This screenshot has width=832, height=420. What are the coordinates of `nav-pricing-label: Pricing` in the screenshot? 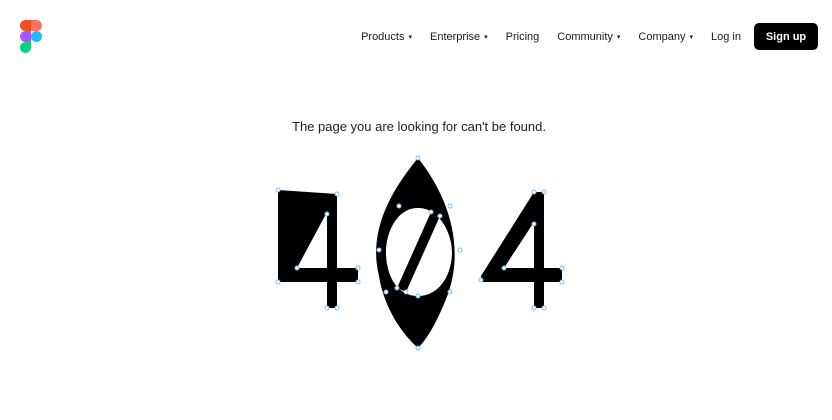 It's located at (522, 36).